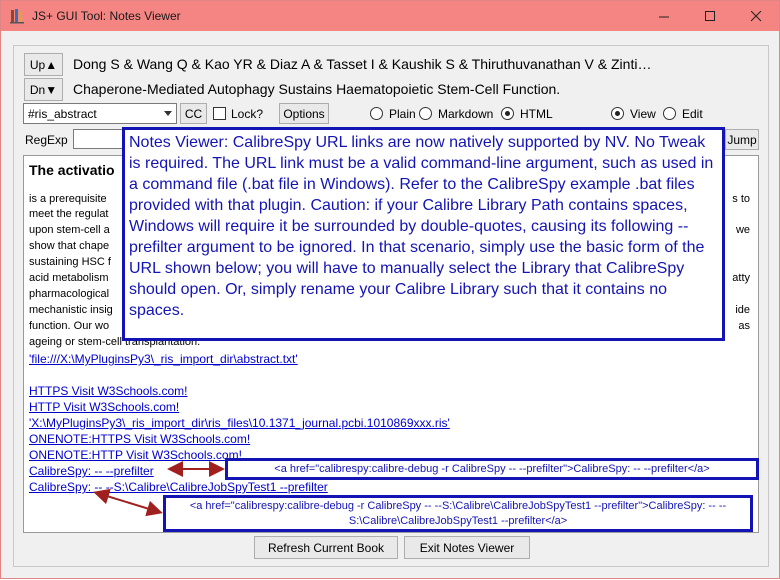  Describe the element at coordinates (99, 139) in the screenshot. I see `regexp-input` at that location.